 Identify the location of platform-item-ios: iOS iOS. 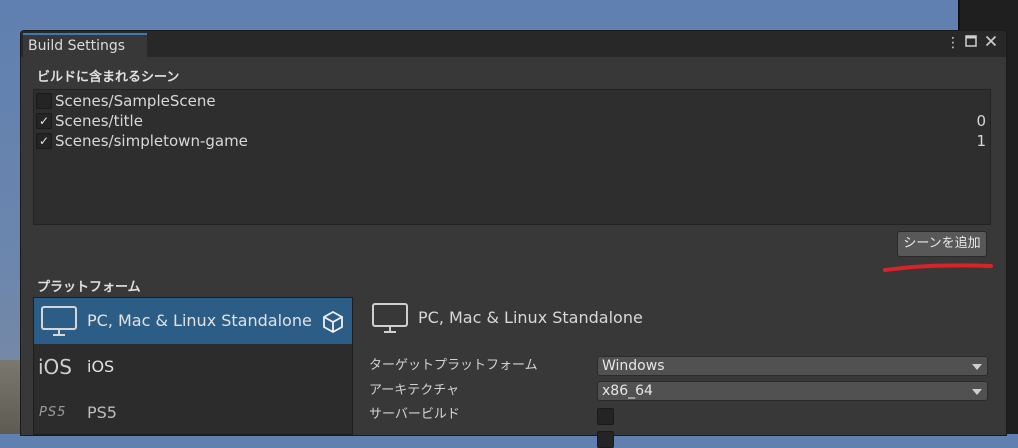
(193, 367).